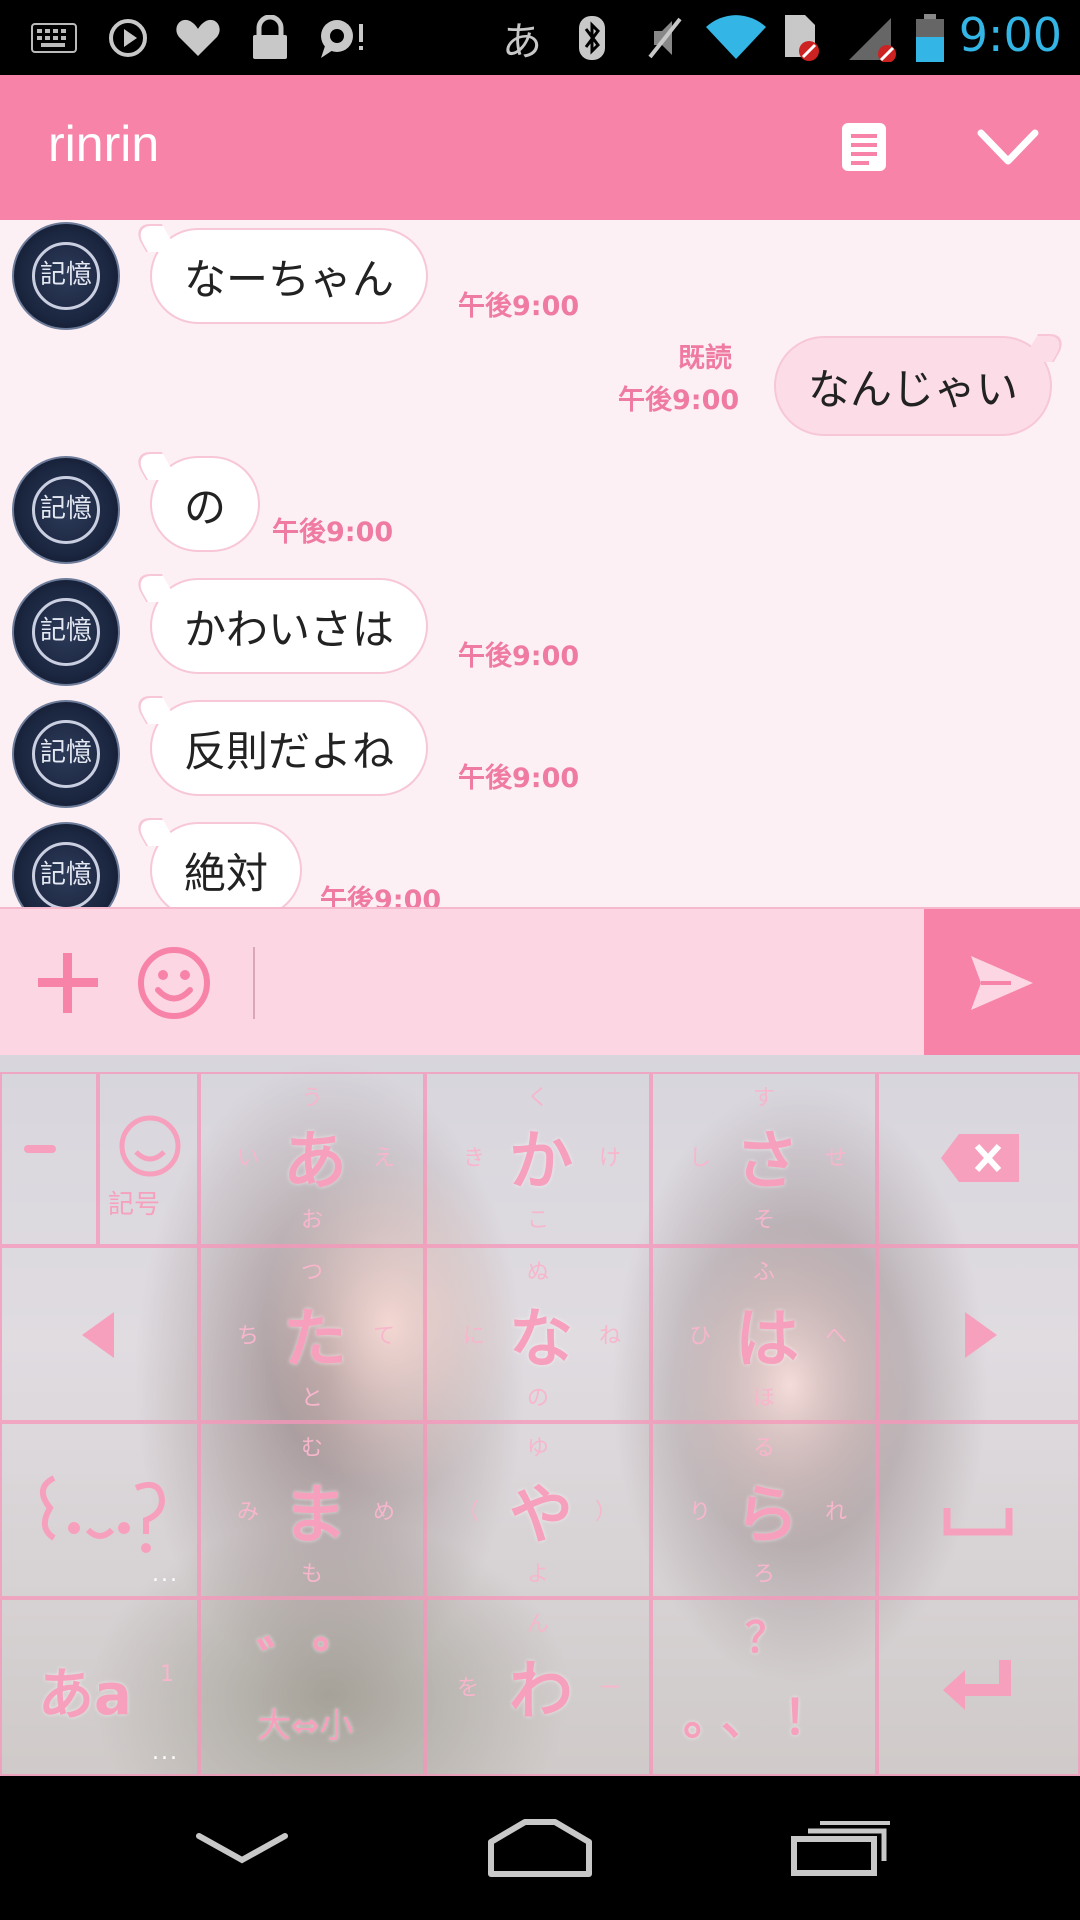 This screenshot has width=1080, height=1920. I want to click on bluetooth-icon, so click(592, 38).